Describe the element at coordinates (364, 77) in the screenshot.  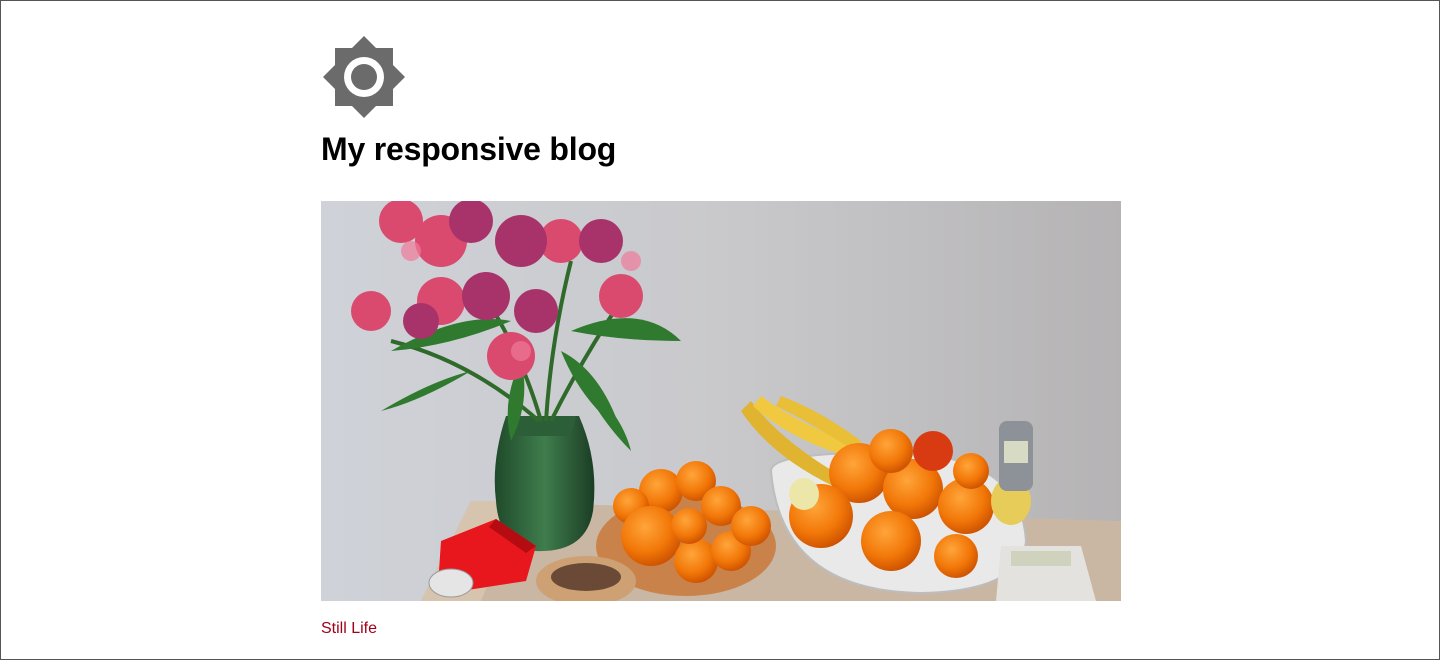
I see `sun-brightness-icon` at that location.